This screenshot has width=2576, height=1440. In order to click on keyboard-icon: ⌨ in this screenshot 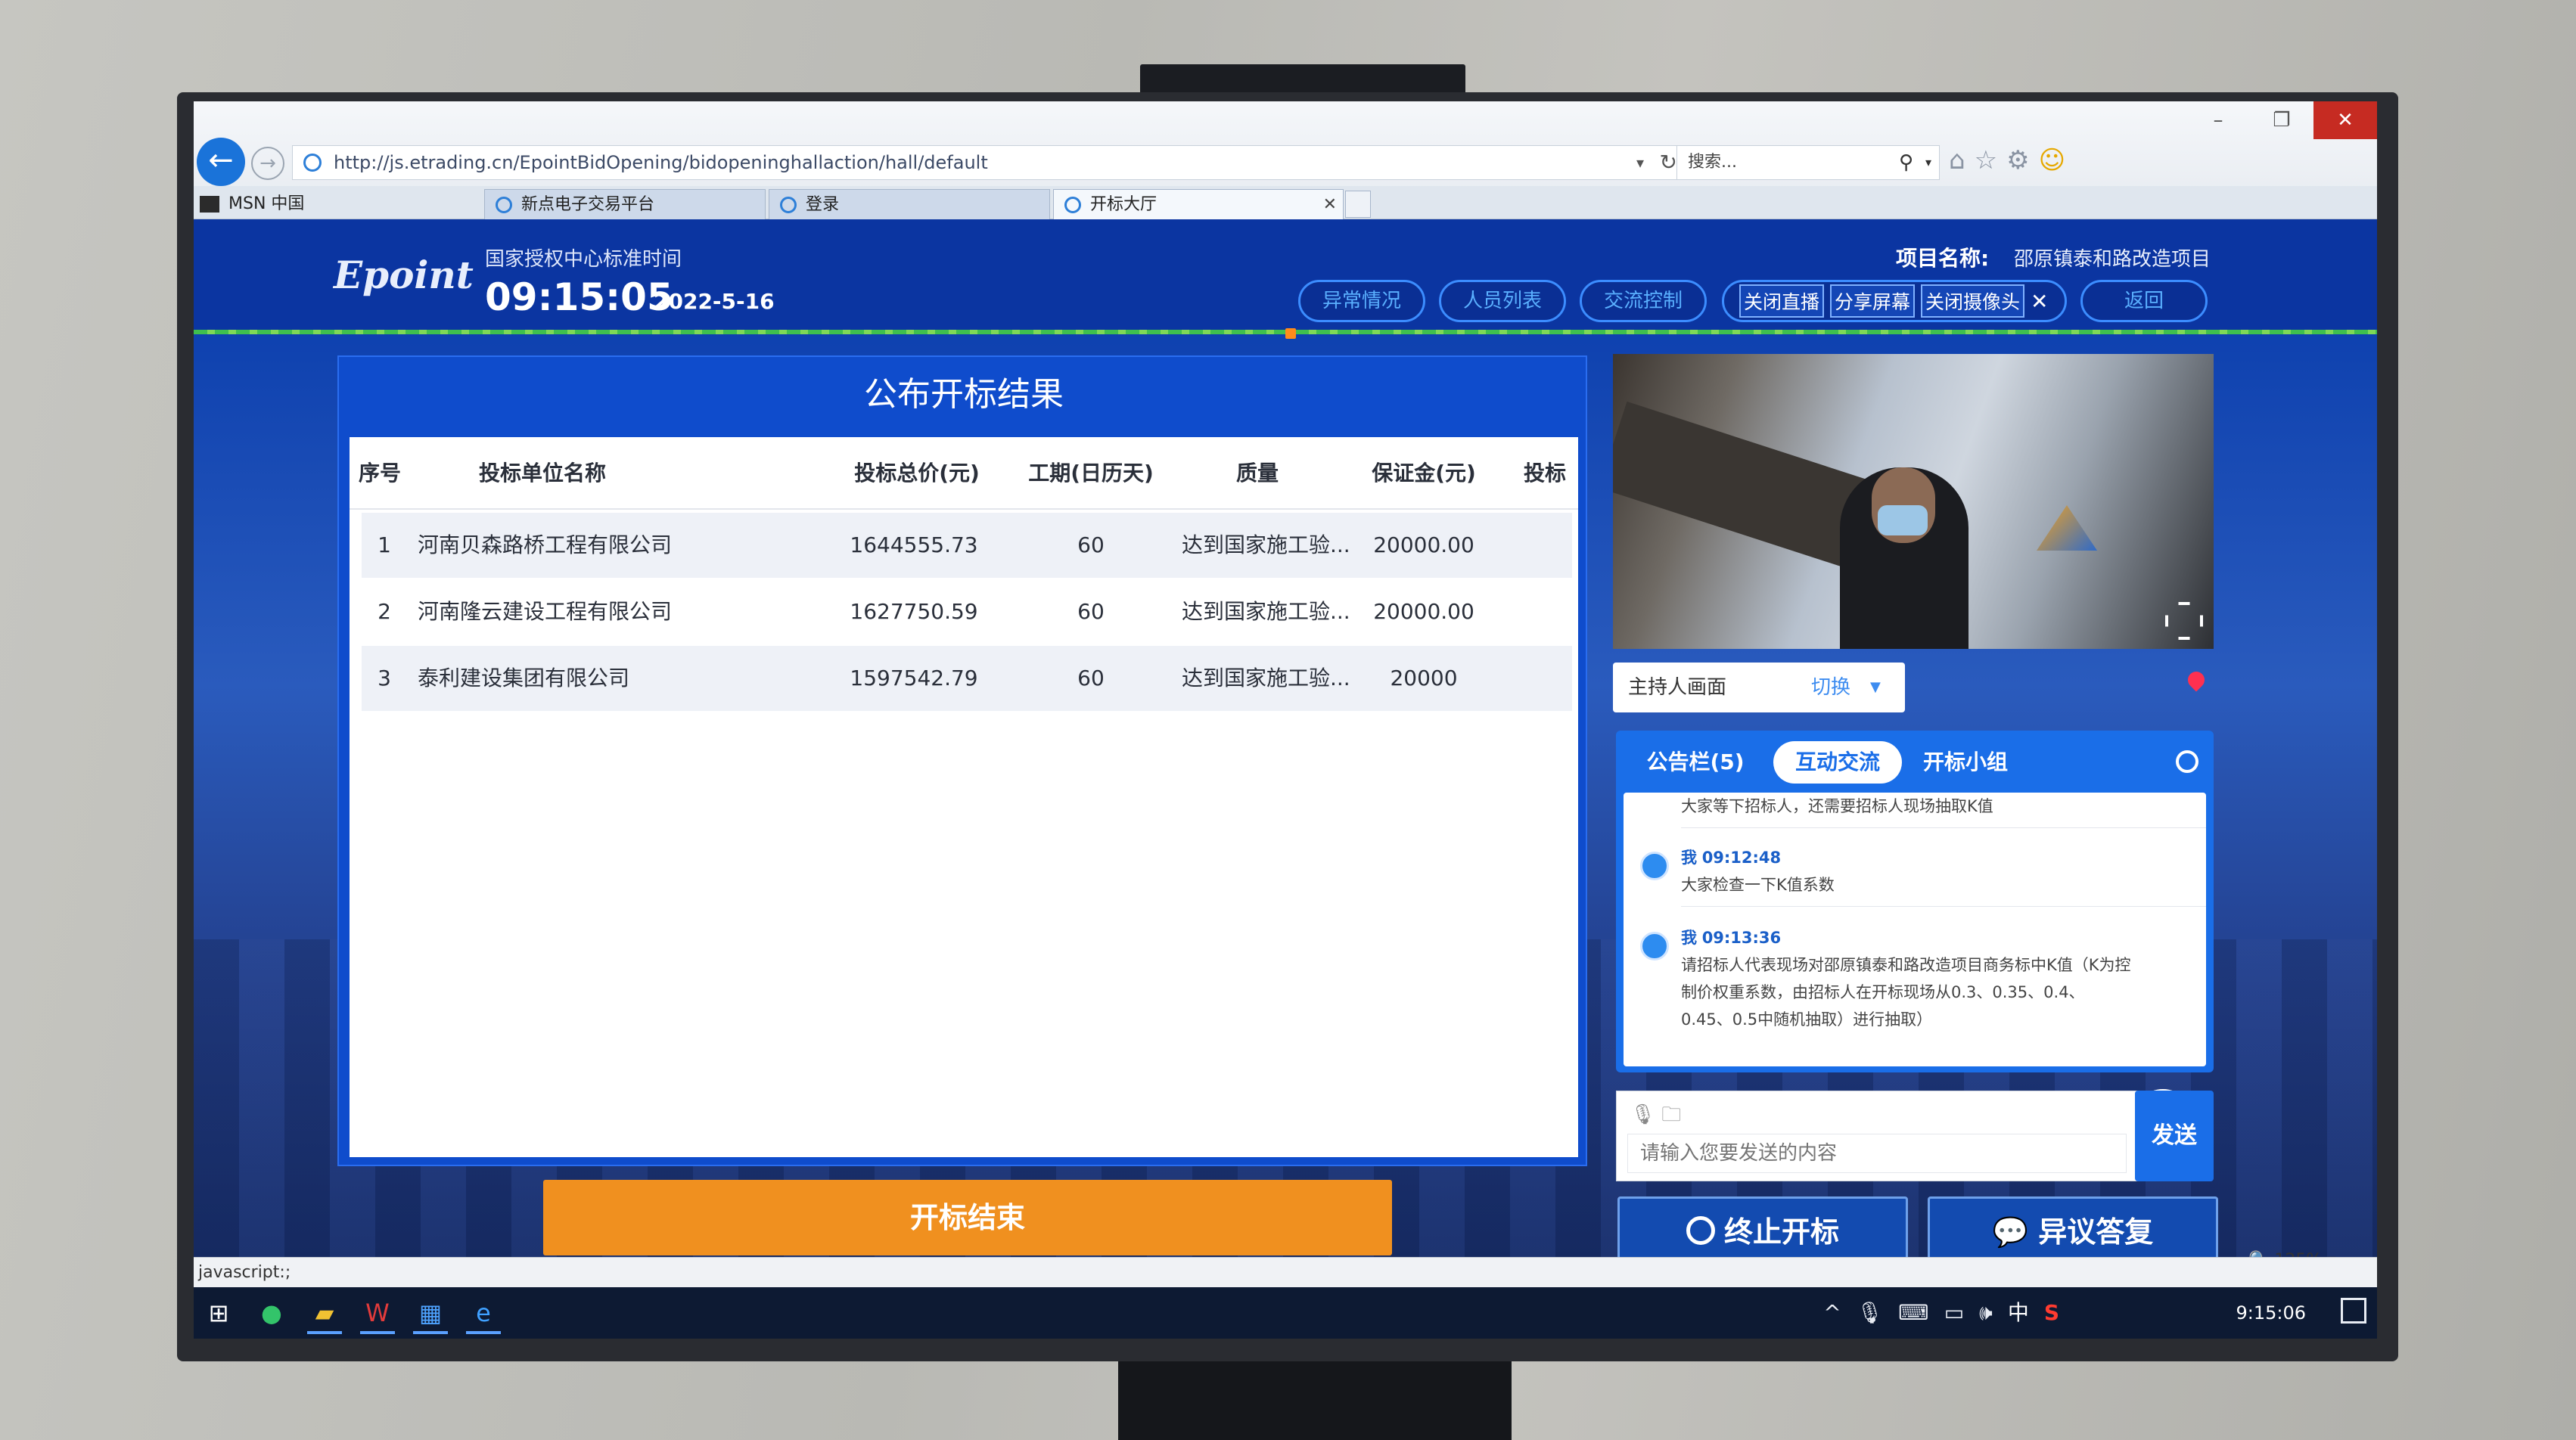, I will do `click(1913, 1313)`.